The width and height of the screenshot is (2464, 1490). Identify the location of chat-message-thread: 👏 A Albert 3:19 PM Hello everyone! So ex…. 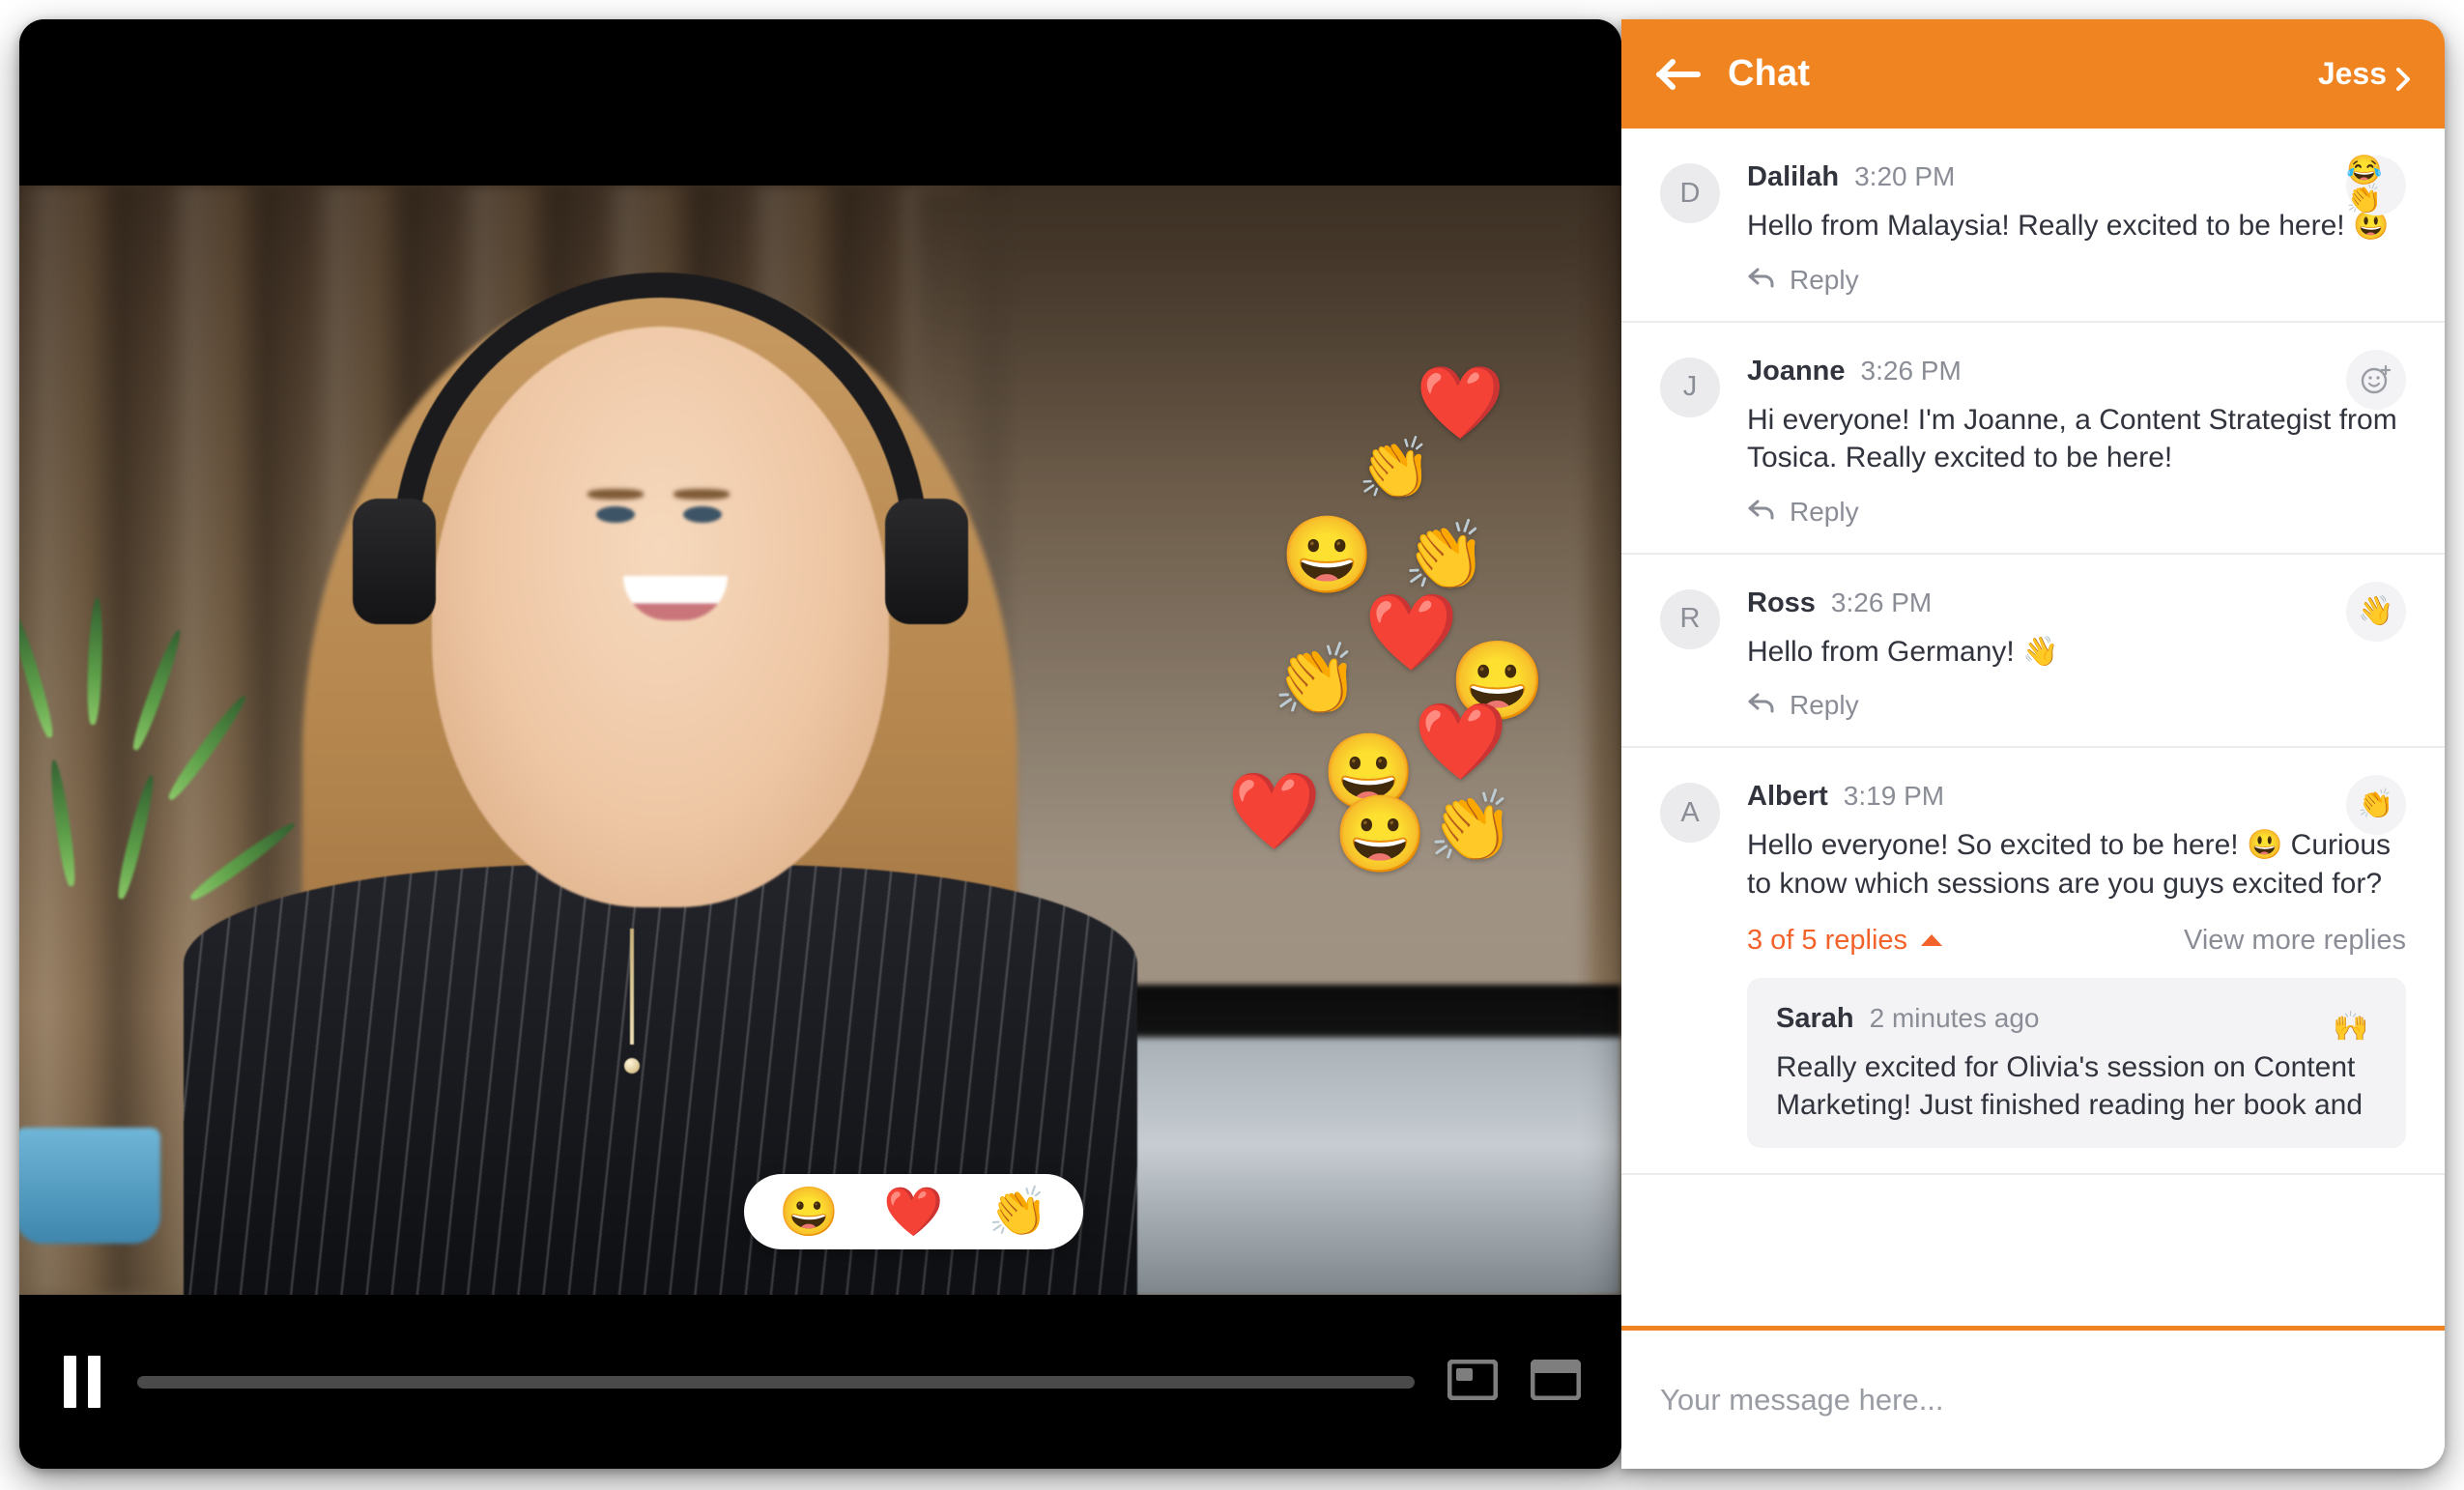
(2033, 961).